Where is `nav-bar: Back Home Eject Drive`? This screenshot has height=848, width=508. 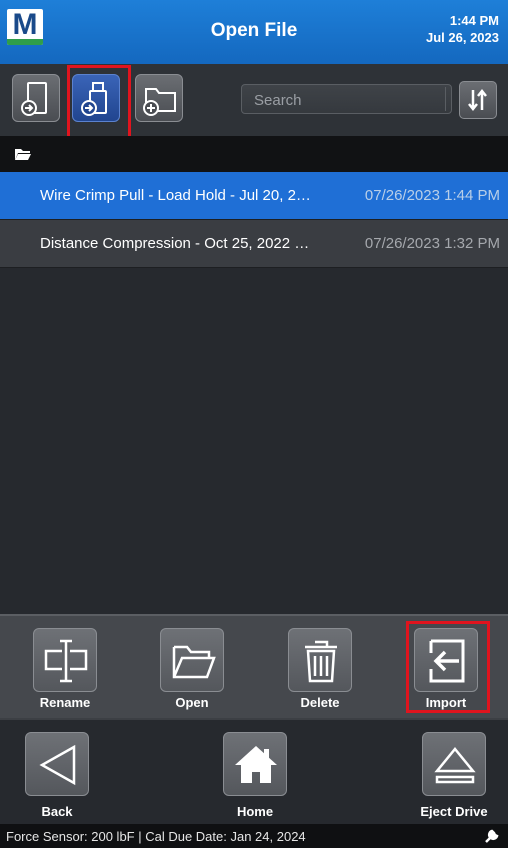 nav-bar: Back Home Eject Drive is located at coordinates (254, 771).